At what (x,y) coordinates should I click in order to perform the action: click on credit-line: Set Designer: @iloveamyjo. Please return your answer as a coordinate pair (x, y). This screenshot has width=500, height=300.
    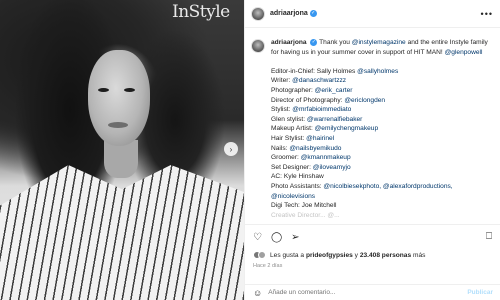
    Looking at the image, I should click on (382, 168).